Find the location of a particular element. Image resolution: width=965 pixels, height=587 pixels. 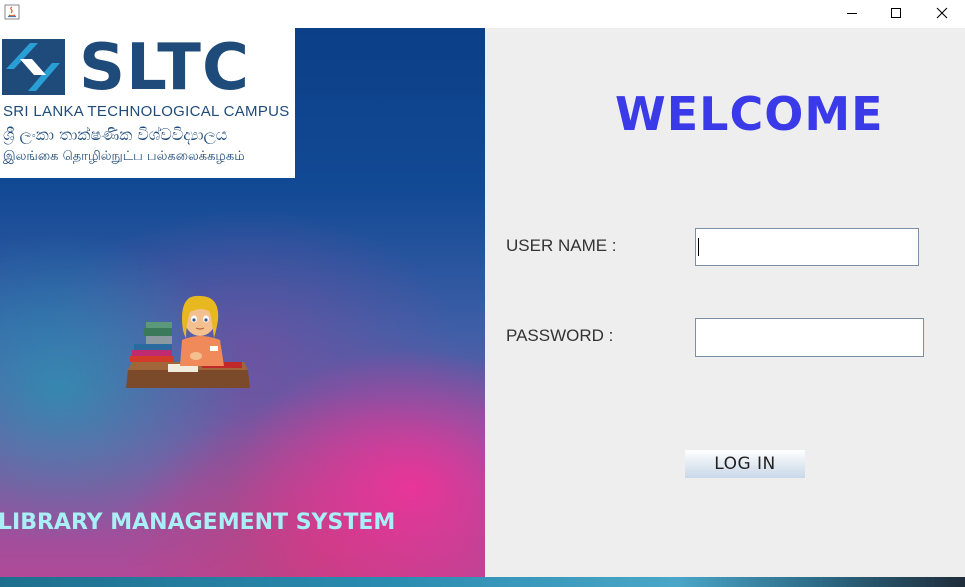

logo-wordmark: SLTC is located at coordinates (164, 68).